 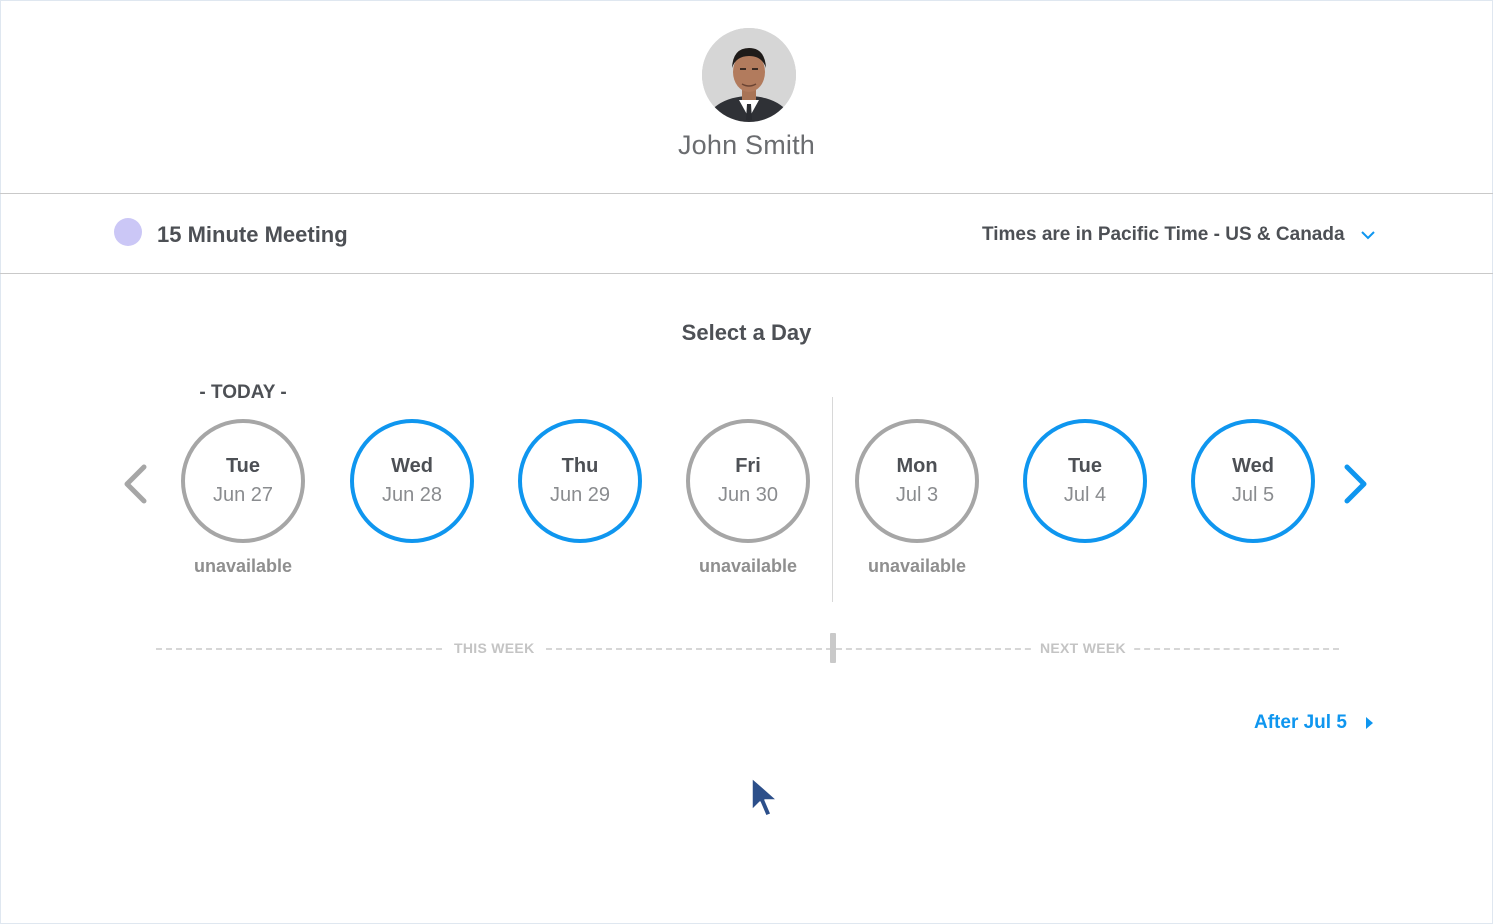 What do you see at coordinates (580, 481) in the screenshot?
I see `day-thu-jun-29: Thu Jun 29` at bounding box center [580, 481].